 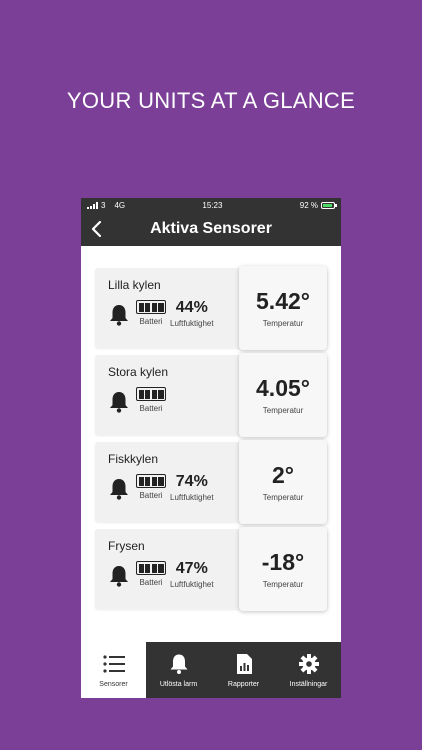 I want to click on tab-label: Rapporter, so click(x=243, y=684).